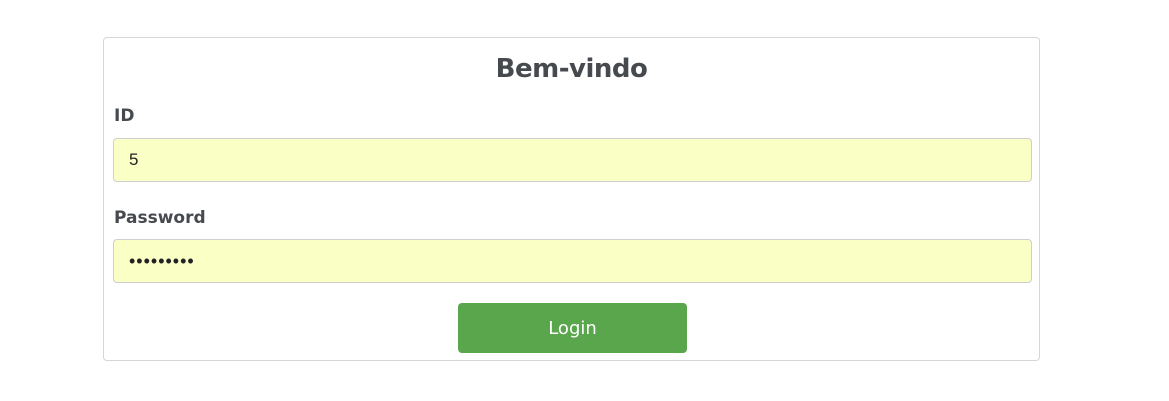 The height and width of the screenshot is (401, 1169). What do you see at coordinates (572, 328) in the screenshot?
I see `login-button: Login` at bounding box center [572, 328].